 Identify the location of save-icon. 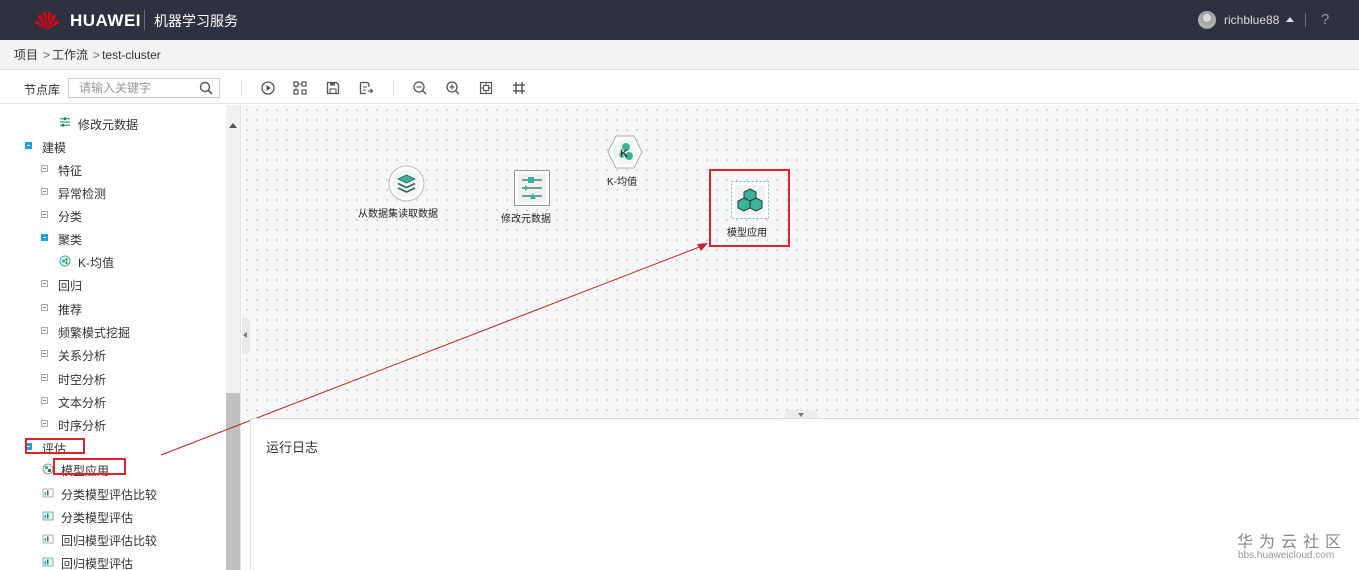
(333, 88).